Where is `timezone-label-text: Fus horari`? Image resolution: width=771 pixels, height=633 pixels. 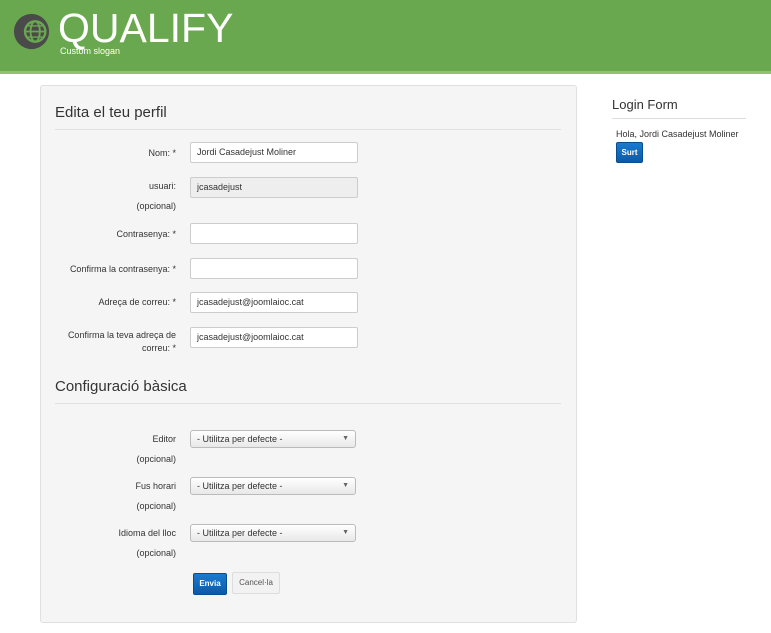
timezone-label-text: Fus horari is located at coordinates (155, 486).